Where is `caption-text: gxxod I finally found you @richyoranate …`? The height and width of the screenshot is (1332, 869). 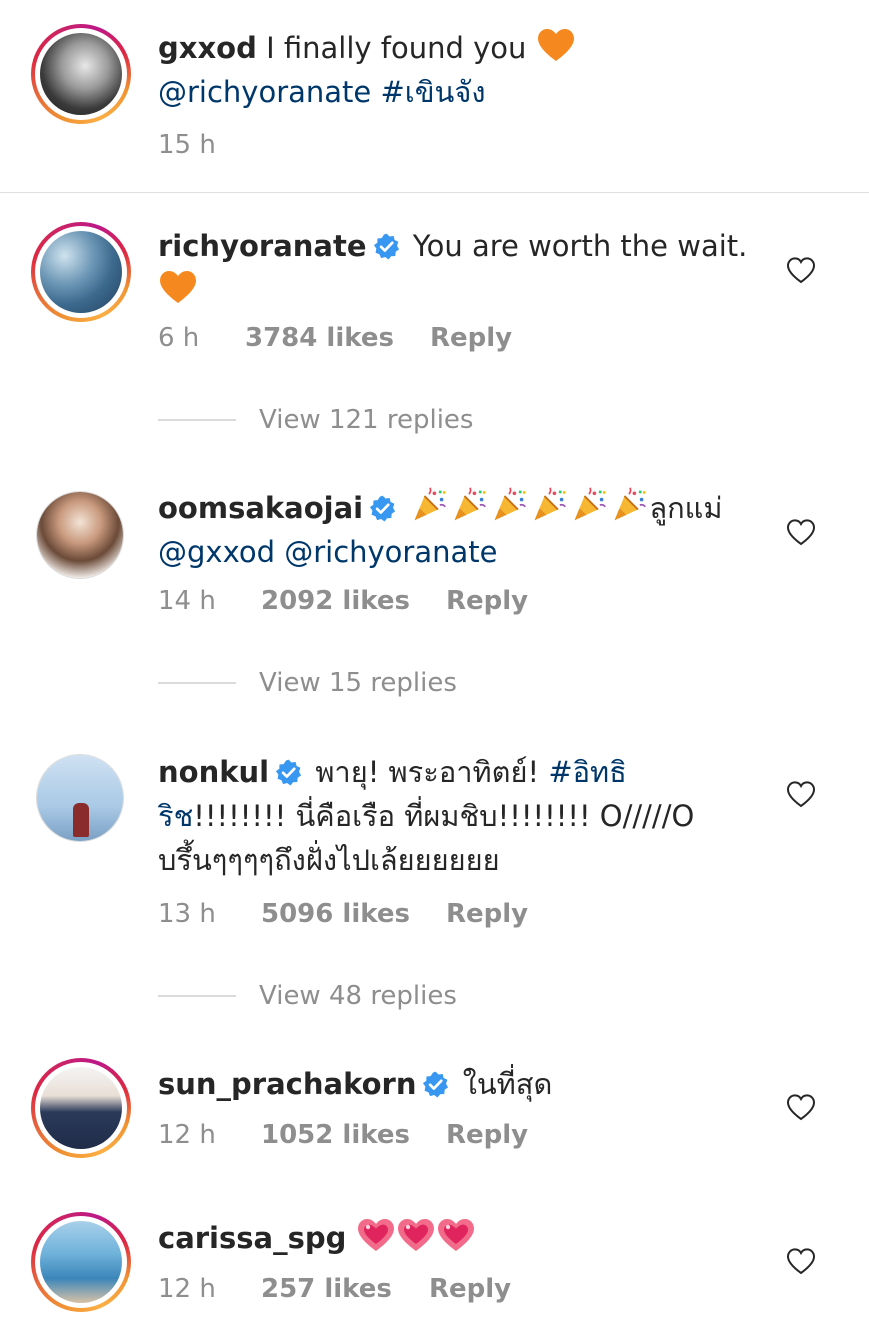
caption-text: gxxod I finally found you @richyoranate … is located at coordinates (463, 70).